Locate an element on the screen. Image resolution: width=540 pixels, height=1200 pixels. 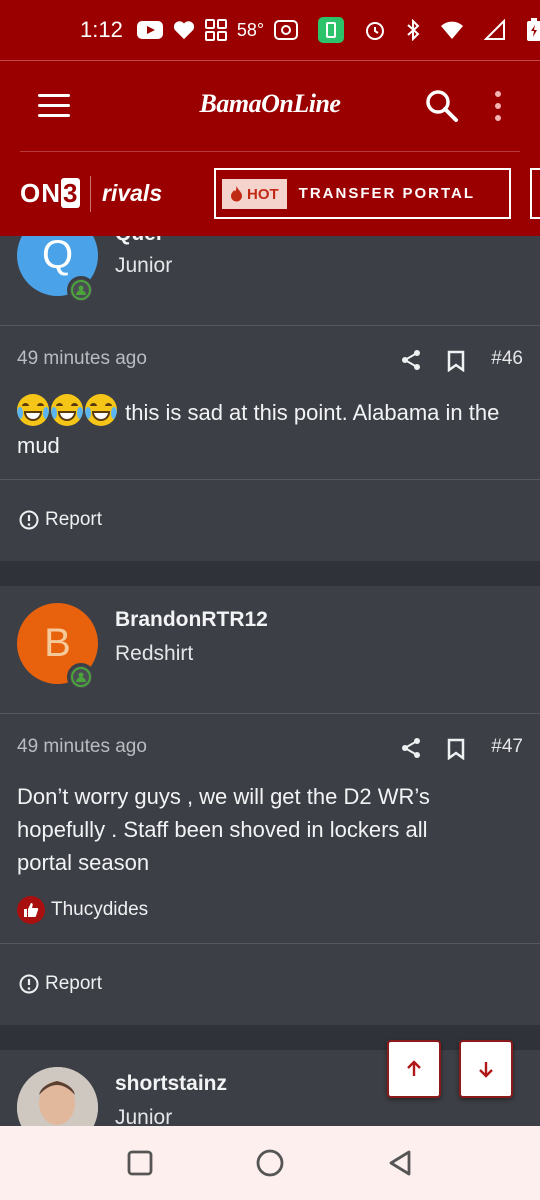
app-header: BamaOnLine is located at coordinates (270, 106).